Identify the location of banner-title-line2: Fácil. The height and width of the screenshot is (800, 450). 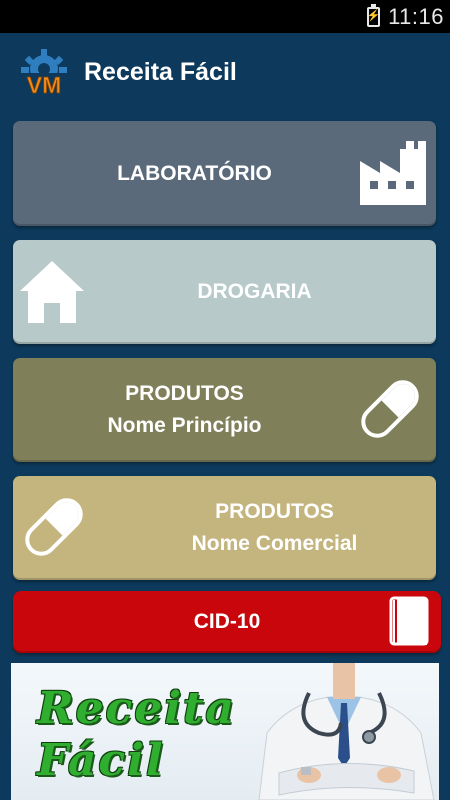
(101, 760).